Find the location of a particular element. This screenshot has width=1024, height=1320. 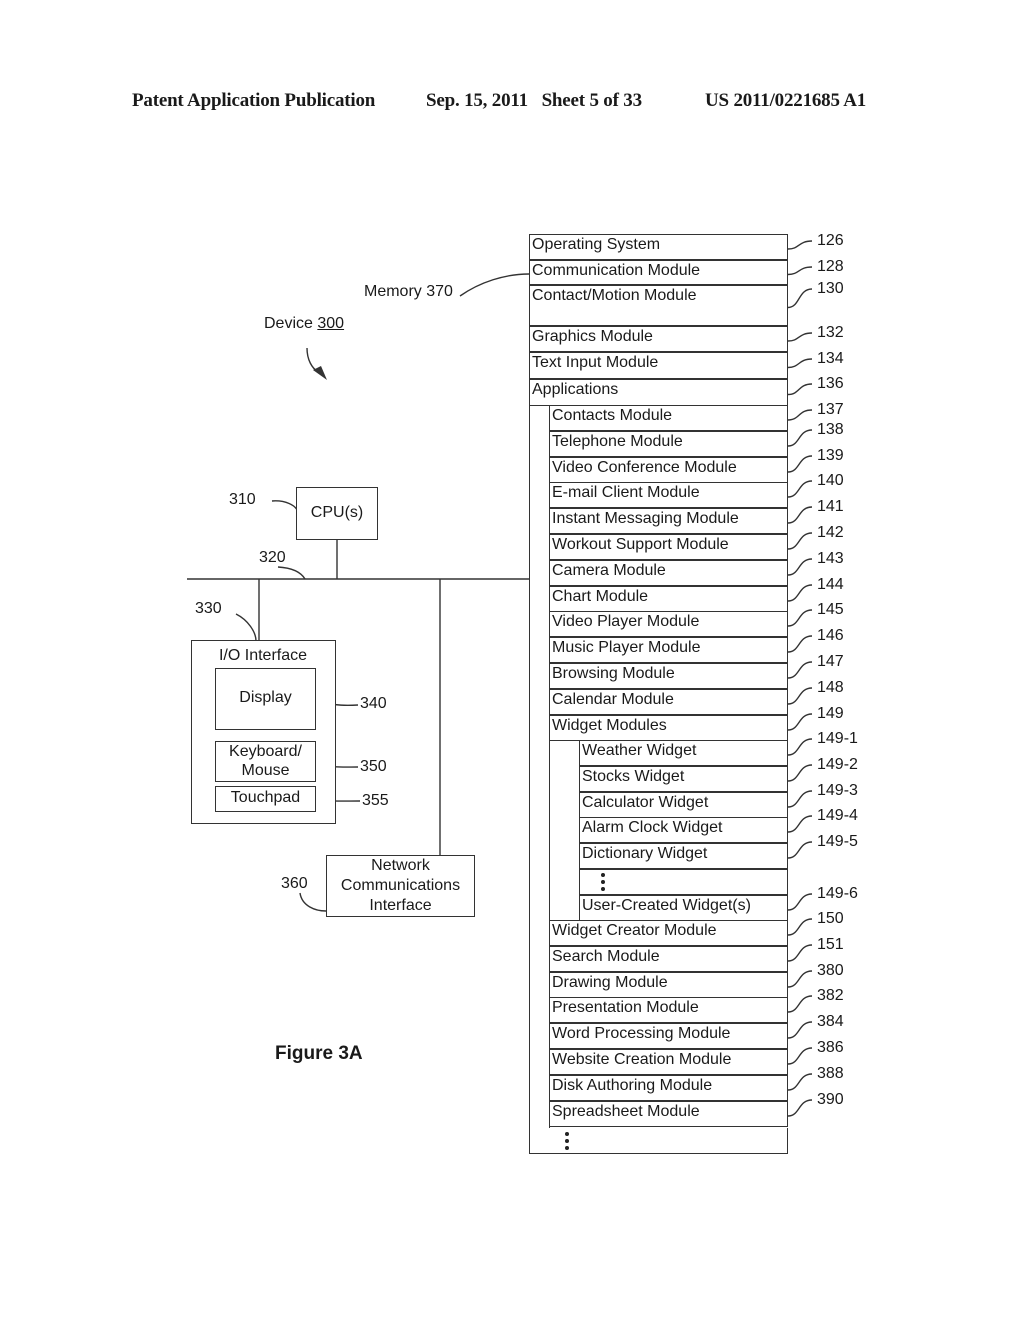

module-ref: 141 is located at coordinates (830, 506).